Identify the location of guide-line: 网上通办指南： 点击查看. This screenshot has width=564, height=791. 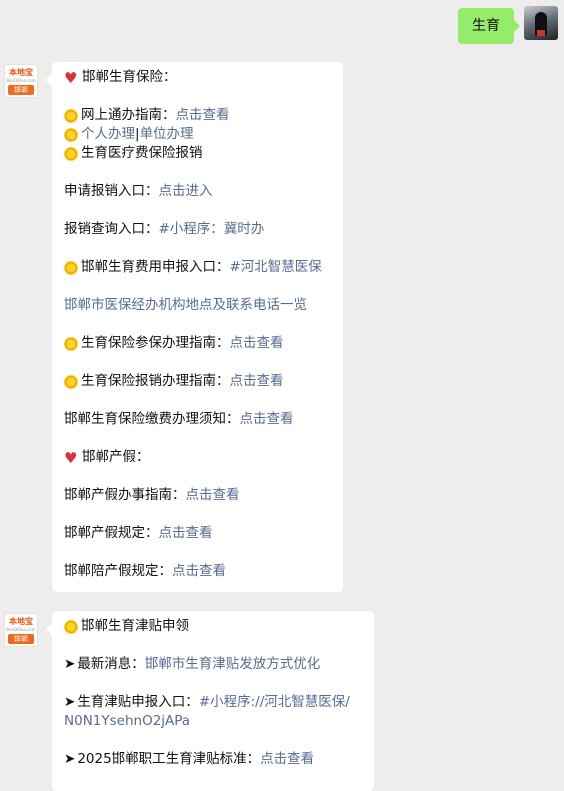
(197, 115).